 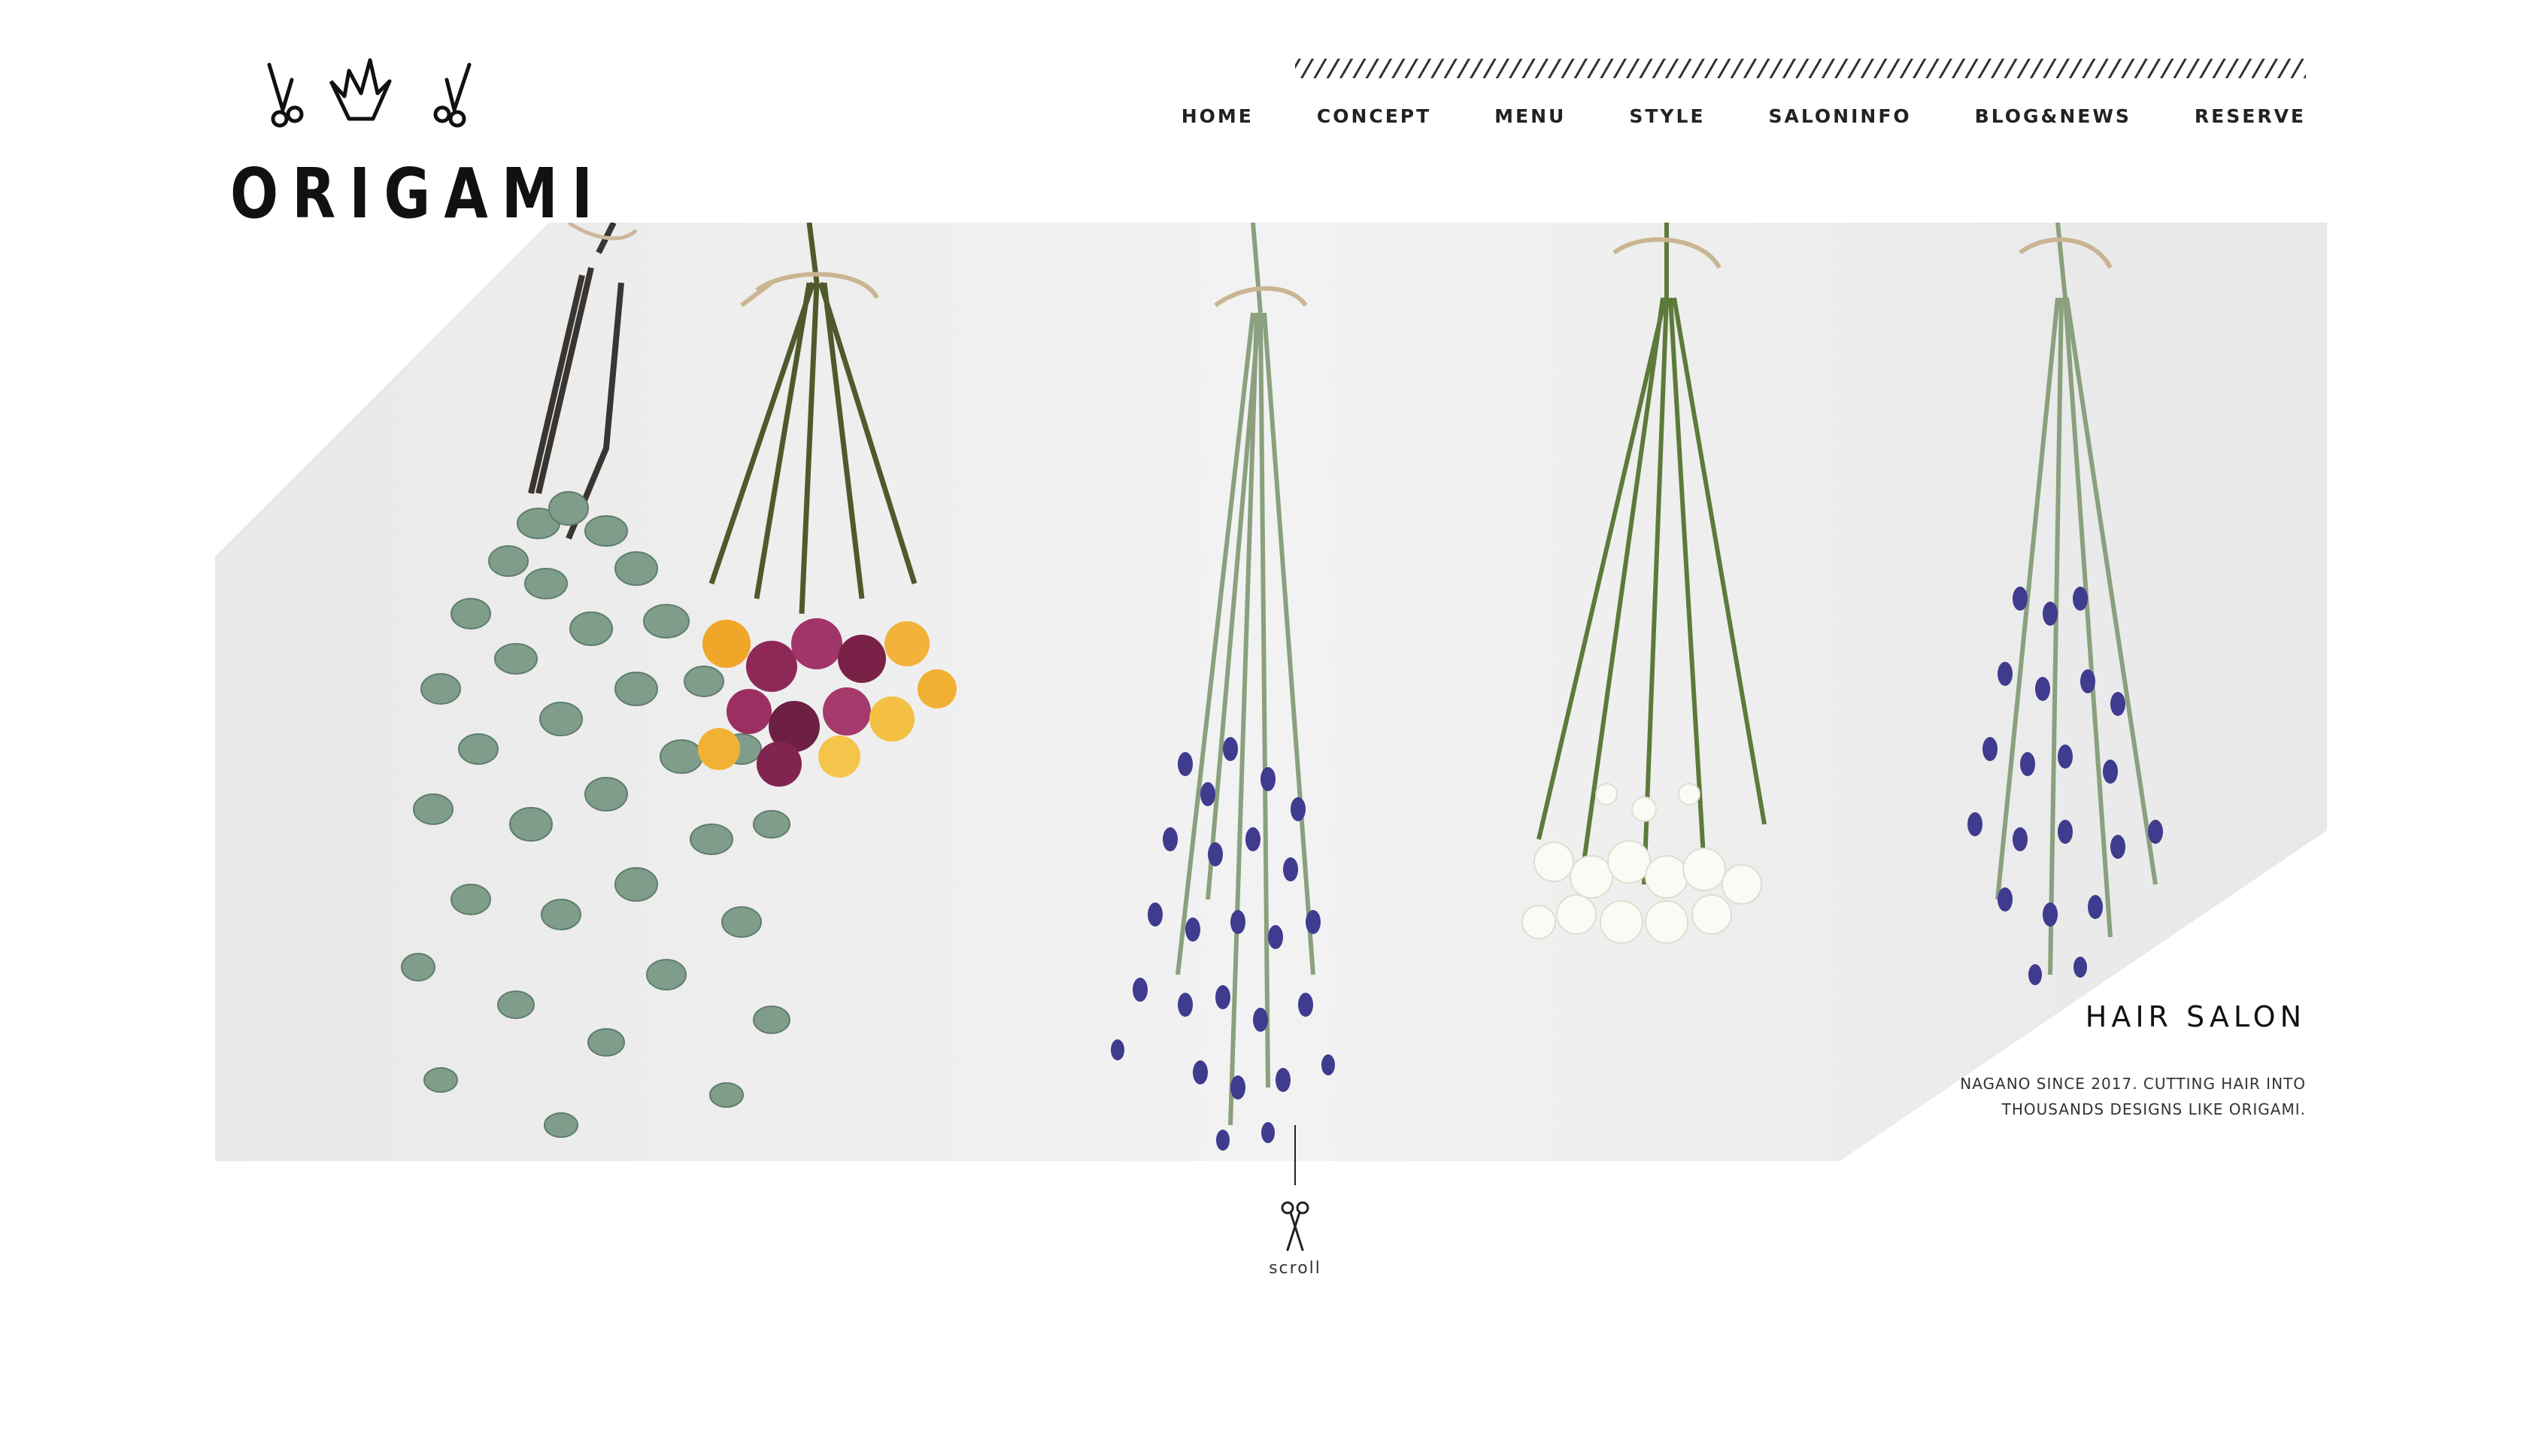 I want to click on logo-emblem, so click(x=369, y=93).